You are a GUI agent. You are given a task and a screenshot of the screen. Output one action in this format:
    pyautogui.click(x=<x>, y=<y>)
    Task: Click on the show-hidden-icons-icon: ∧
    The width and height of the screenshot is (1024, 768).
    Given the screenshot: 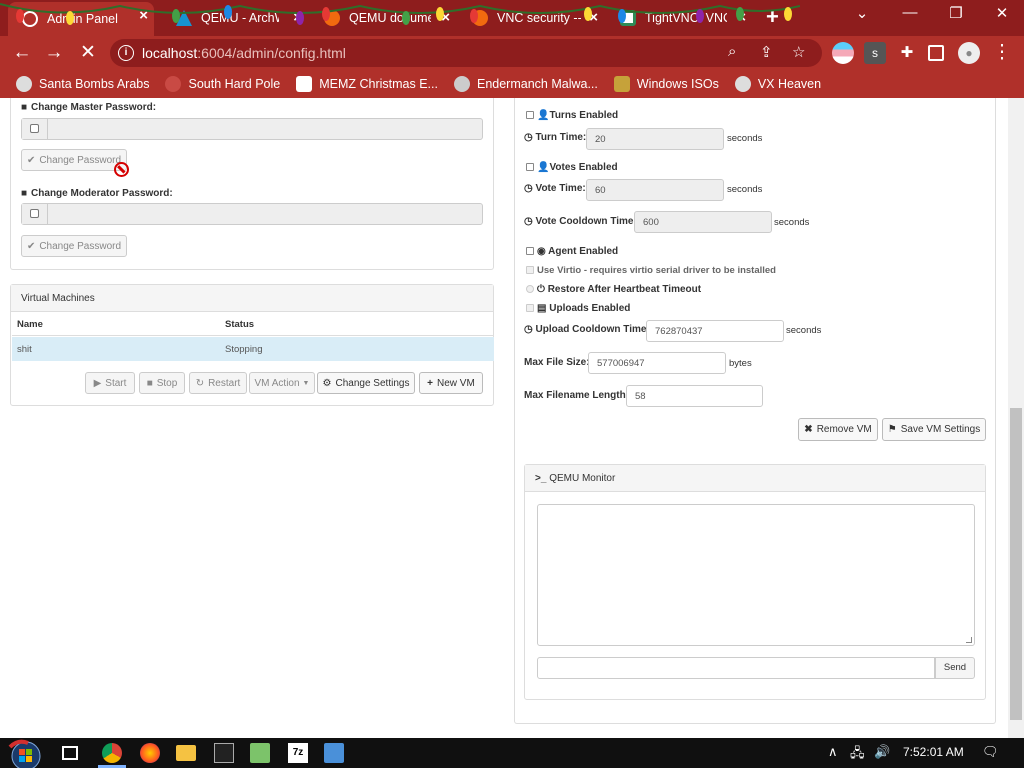 What is the action you would take?
    pyautogui.click(x=833, y=752)
    